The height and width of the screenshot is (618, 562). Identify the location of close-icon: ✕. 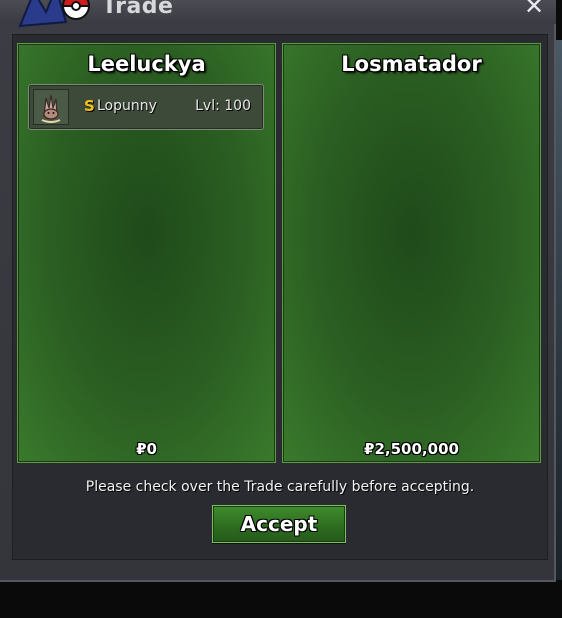
(534, 10).